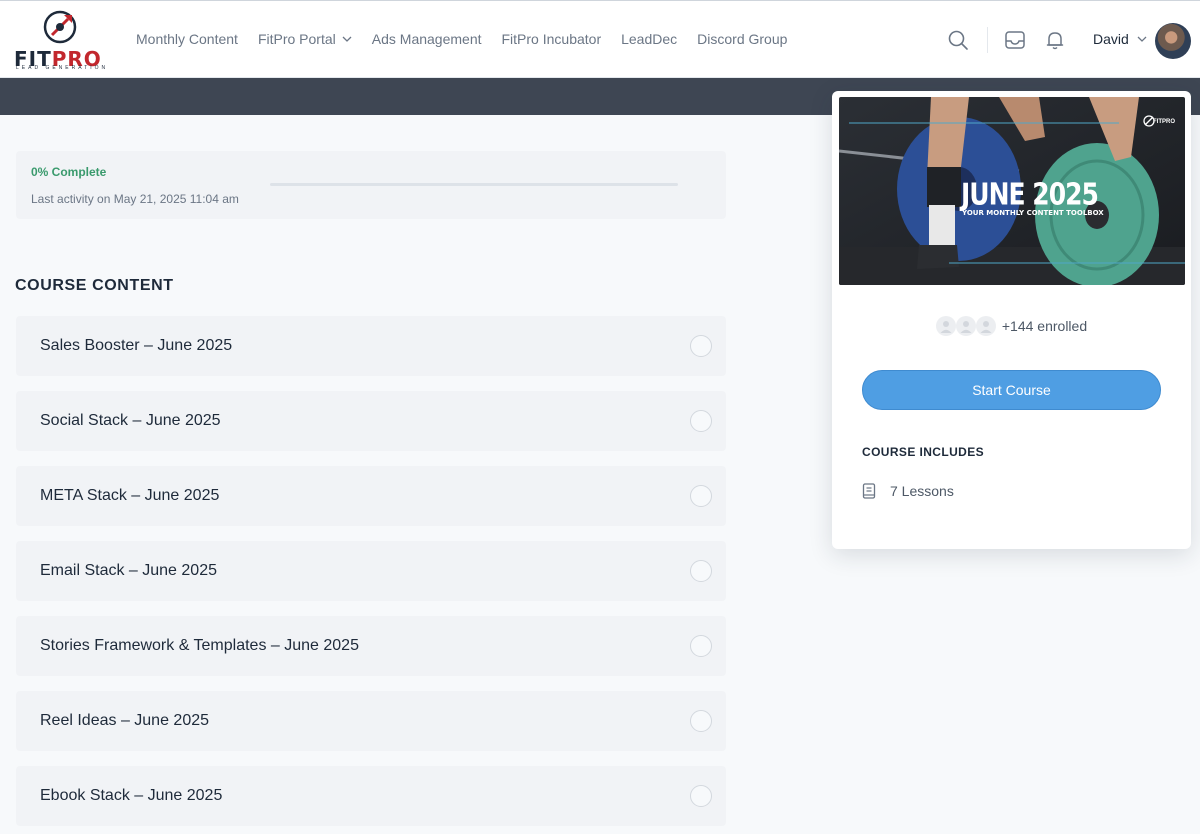 Image resolution: width=1200 pixels, height=834 pixels. I want to click on nav-label: LeadDec, so click(649, 39).